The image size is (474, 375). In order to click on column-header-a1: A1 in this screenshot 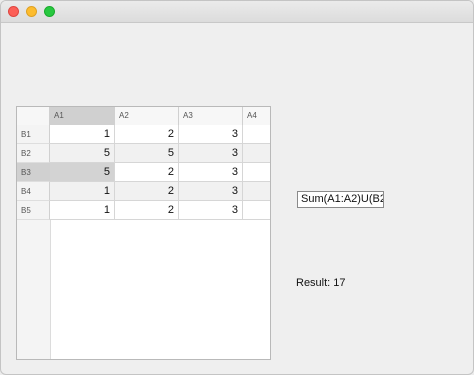, I will do `click(82, 116)`.